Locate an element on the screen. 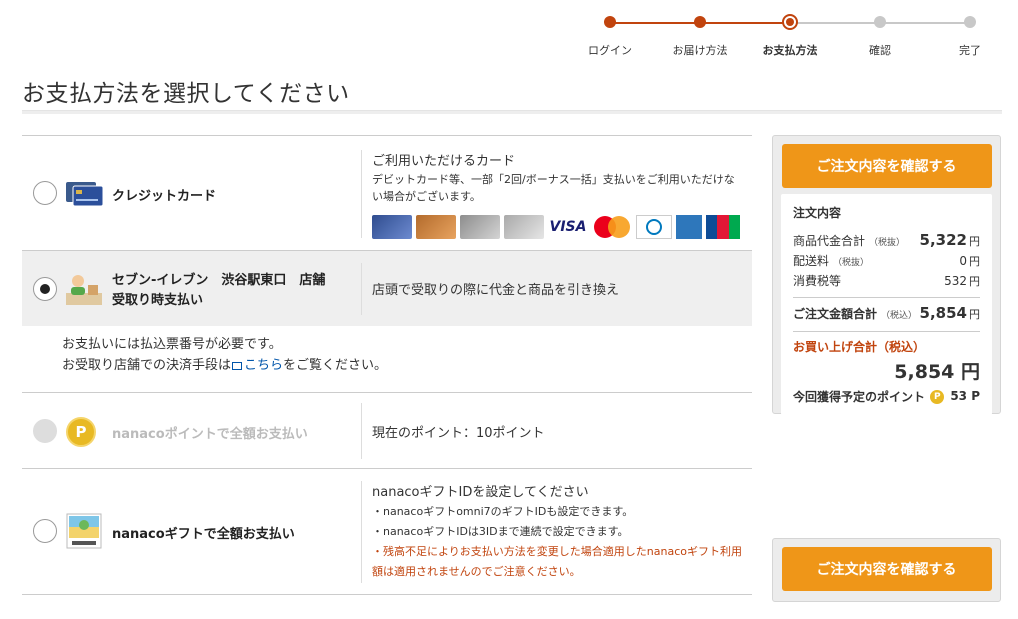 This screenshot has height=619, width=1018. nanaco-points-description: 現在のポイント：10ポイント is located at coordinates (458, 433).